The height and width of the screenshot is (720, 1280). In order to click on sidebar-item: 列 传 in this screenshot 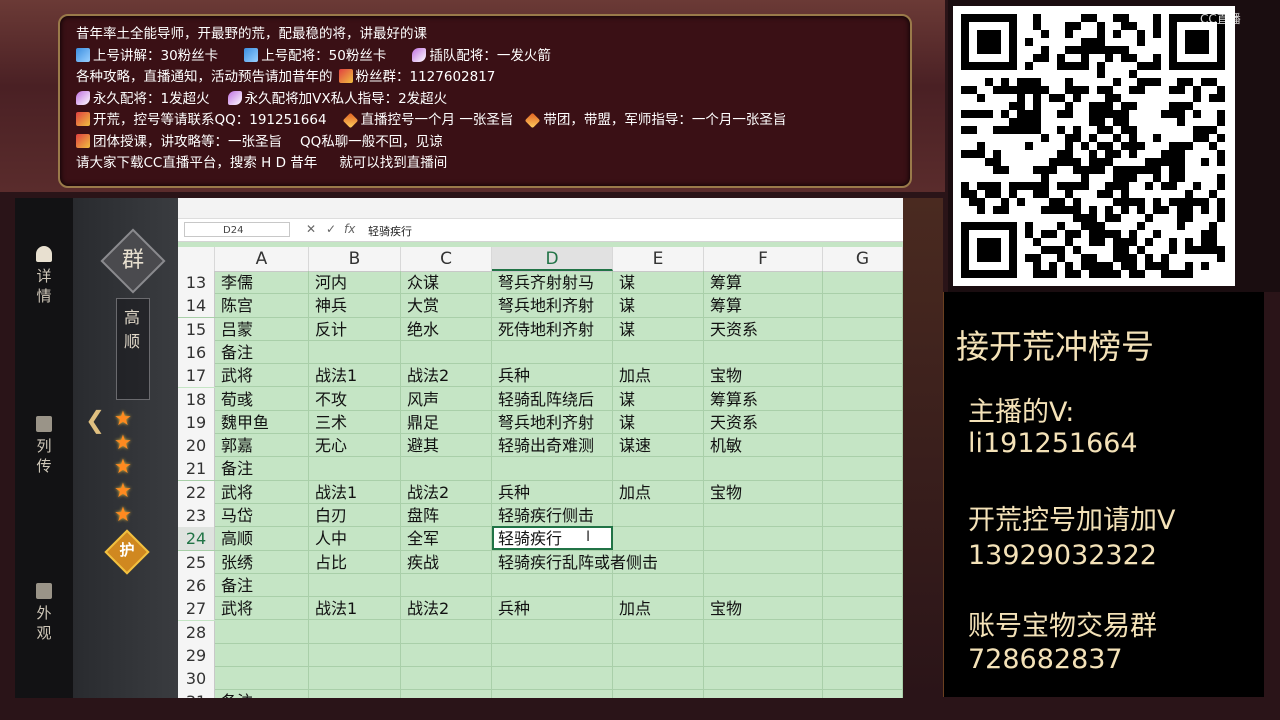, I will do `click(44, 446)`.